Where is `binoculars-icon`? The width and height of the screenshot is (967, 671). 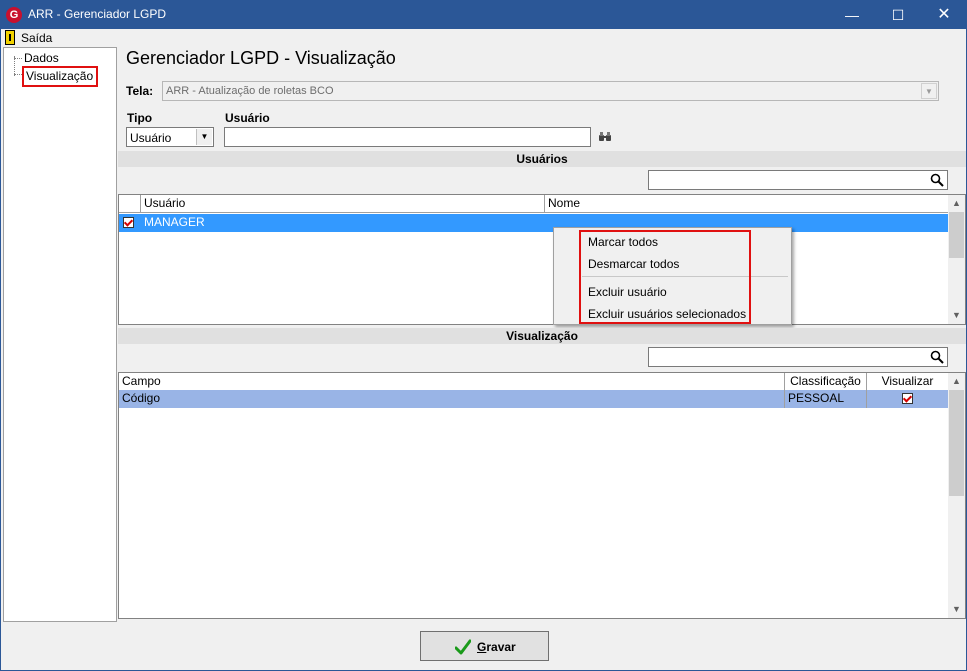
binoculars-icon is located at coordinates (605, 137).